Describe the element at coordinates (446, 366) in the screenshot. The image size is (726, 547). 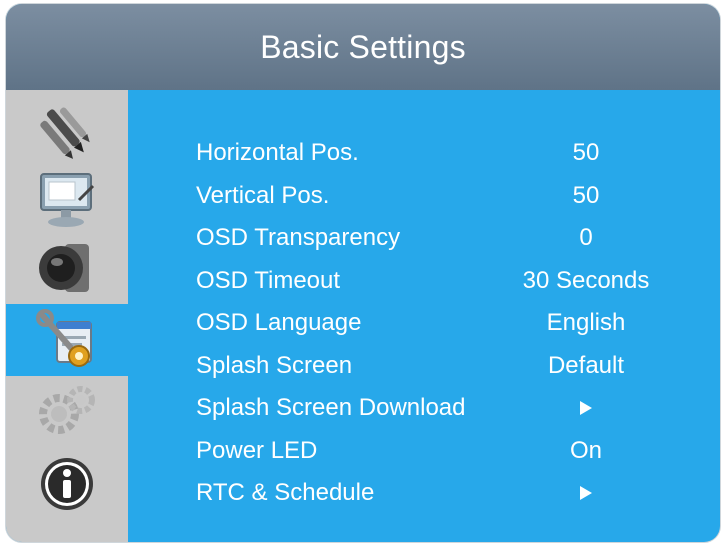
I see `menu-row-splash-screen: Splash Screen Default` at that location.